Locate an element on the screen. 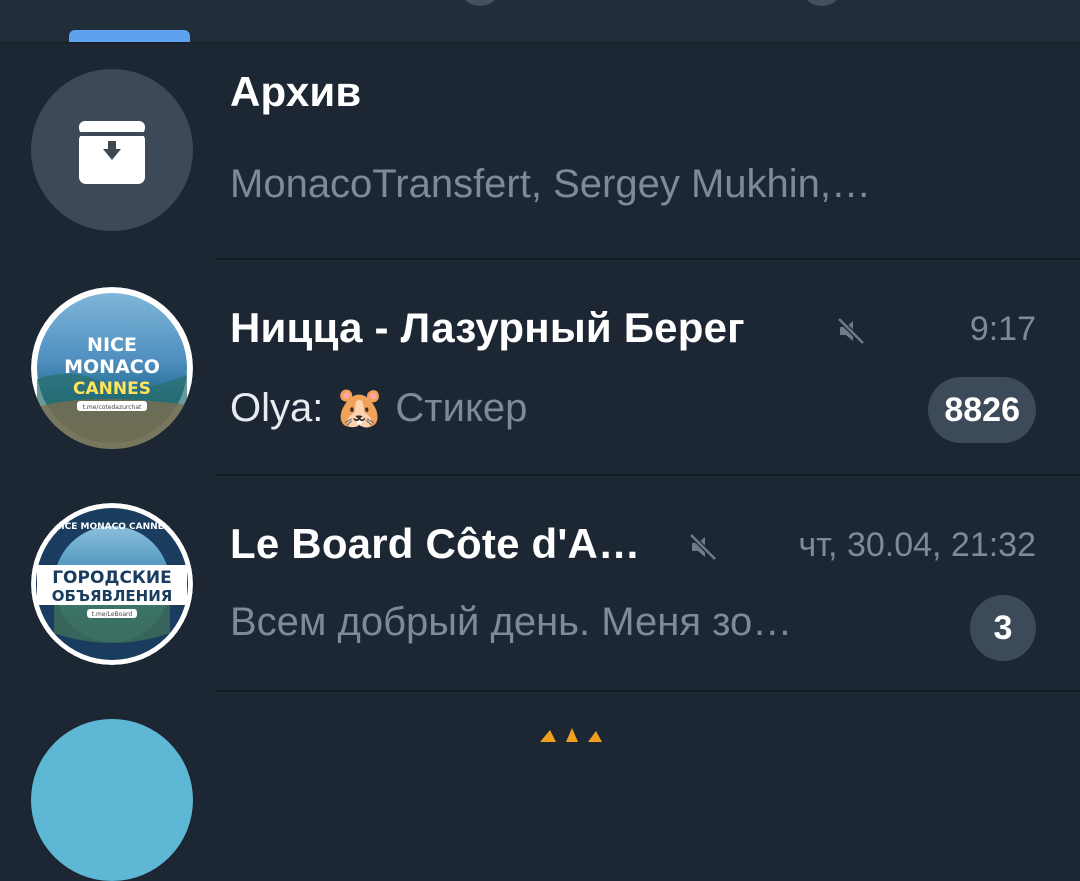  message-sender: Olya: is located at coordinates (277, 408).